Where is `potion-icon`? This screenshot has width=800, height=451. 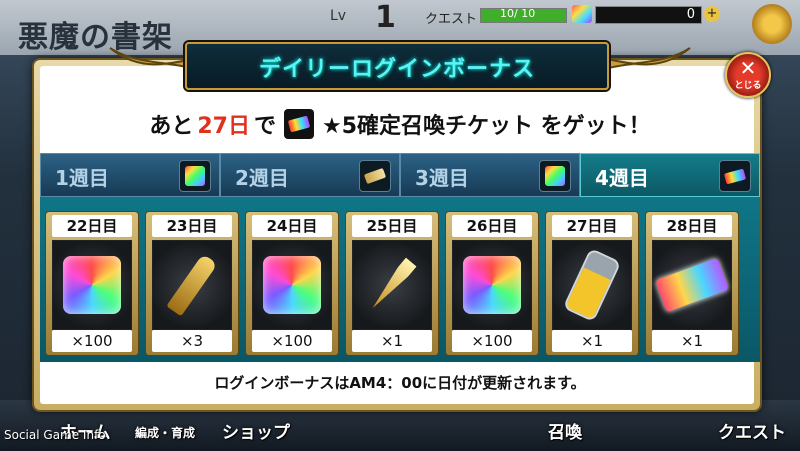 potion-icon is located at coordinates (592, 285).